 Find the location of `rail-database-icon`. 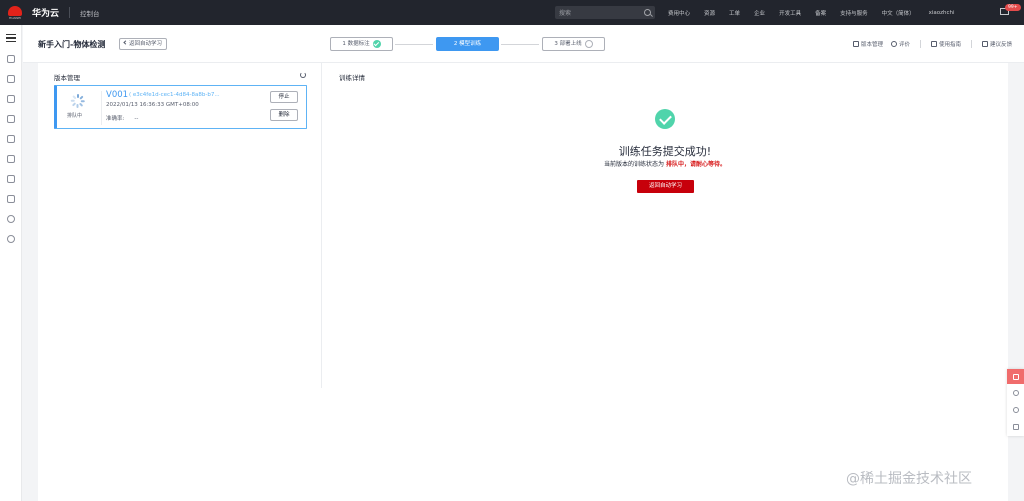

rail-database-icon is located at coordinates (11, 119).